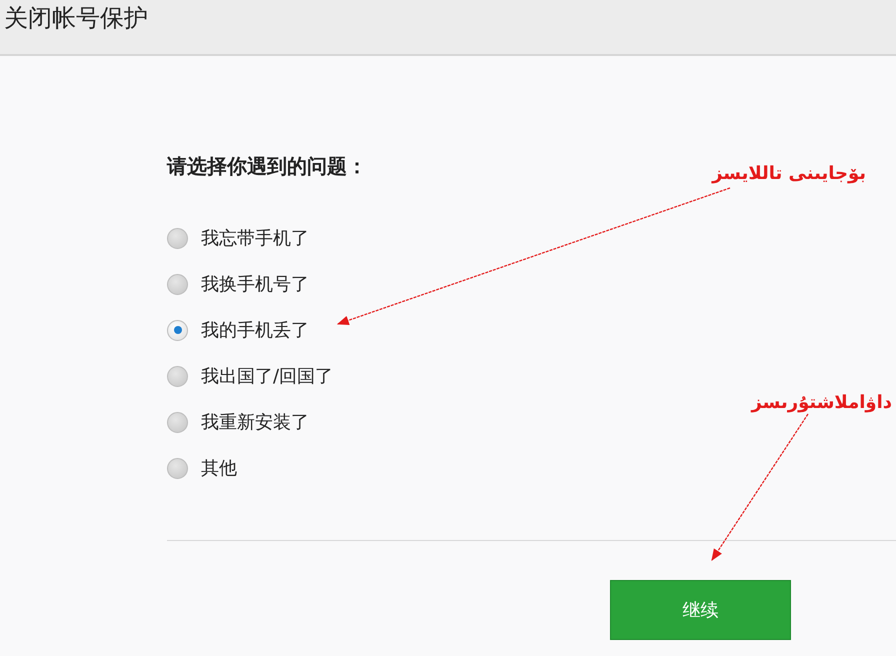 This screenshot has height=656, width=896. What do you see at coordinates (821, 402) in the screenshot?
I see `annotation-text: داۋاملاشتۇرىسز` at bounding box center [821, 402].